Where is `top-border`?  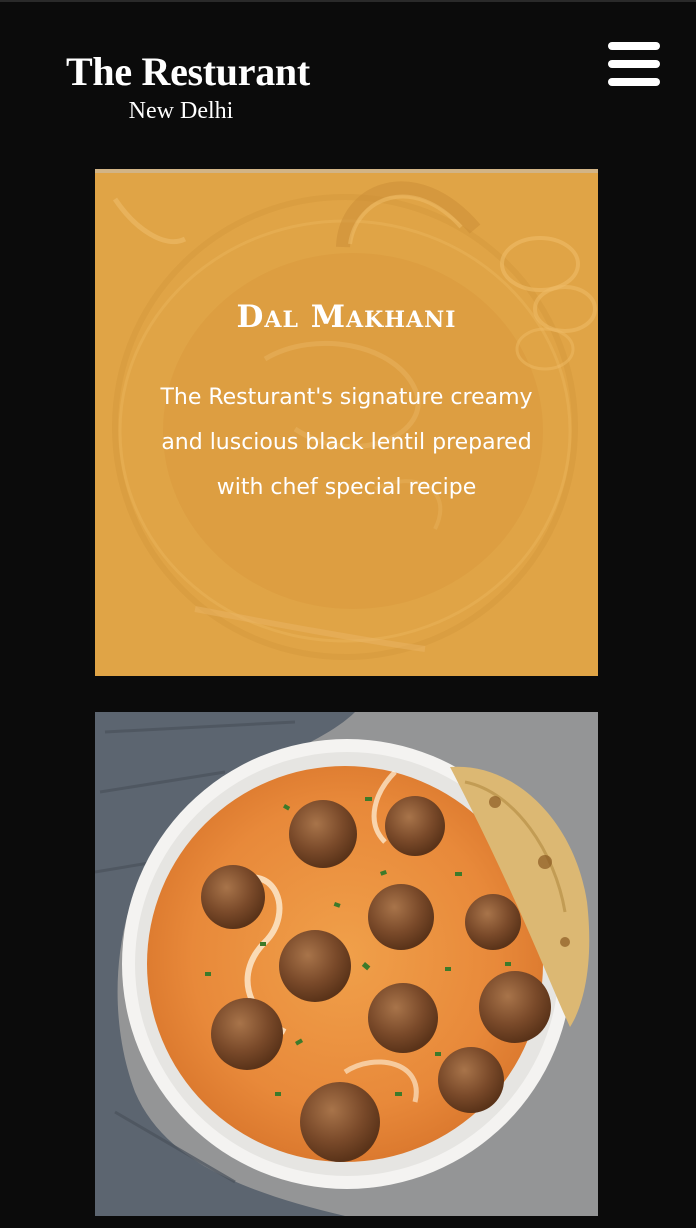
top-border is located at coordinates (348, 1).